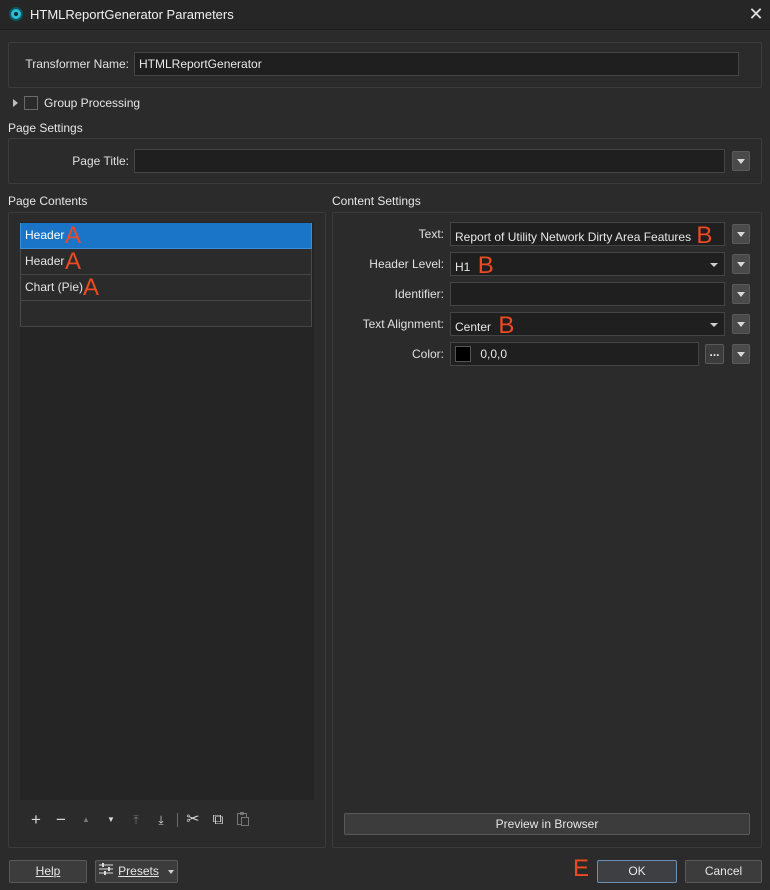 This screenshot has height=890, width=770. What do you see at coordinates (463, 353) in the screenshot?
I see `color-swatch` at bounding box center [463, 353].